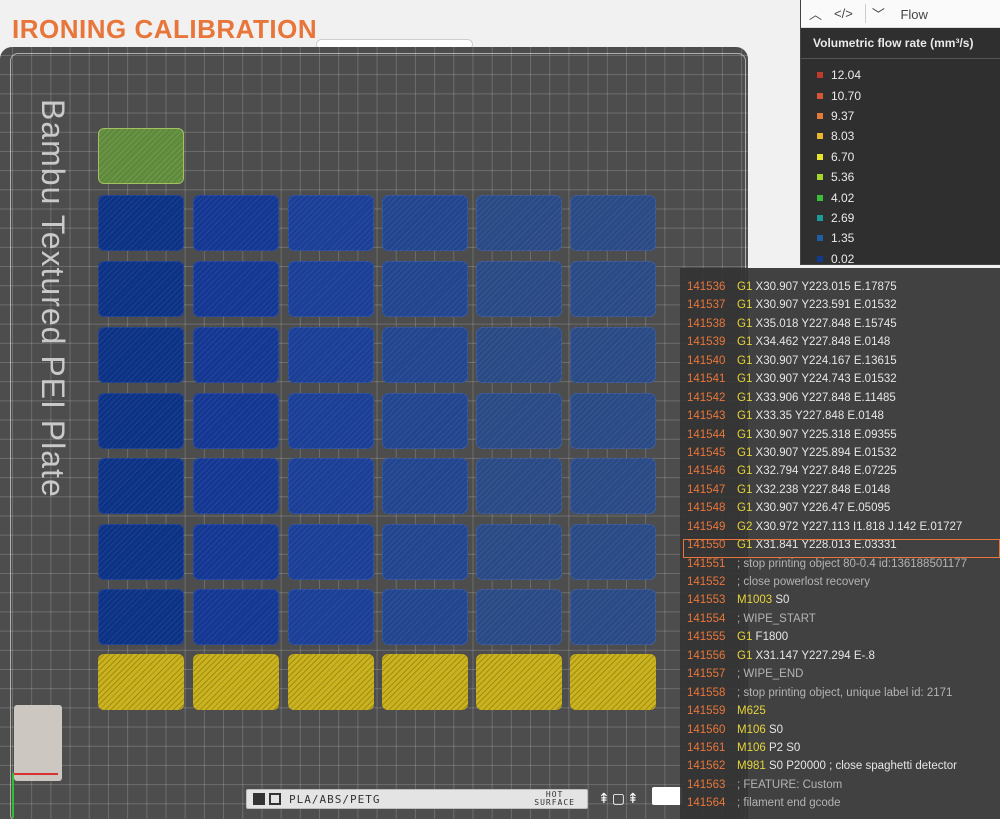 The width and height of the screenshot is (1000, 819). I want to click on gcode-line: 141539 G1 X34.462 Y227.848 E.0148, so click(840, 345).